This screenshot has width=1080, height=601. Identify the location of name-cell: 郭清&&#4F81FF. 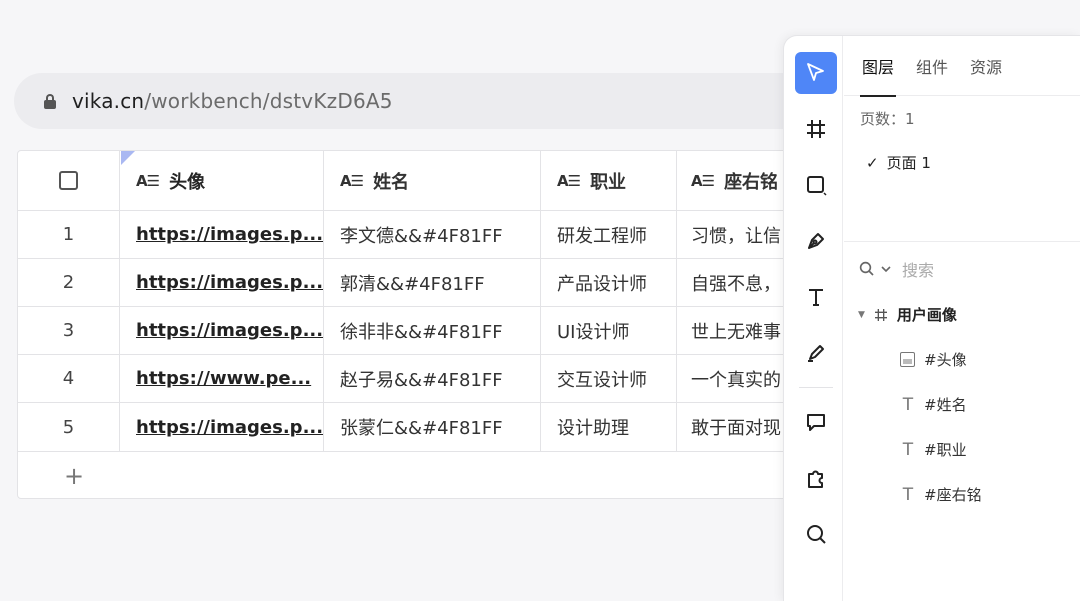
(432, 283).